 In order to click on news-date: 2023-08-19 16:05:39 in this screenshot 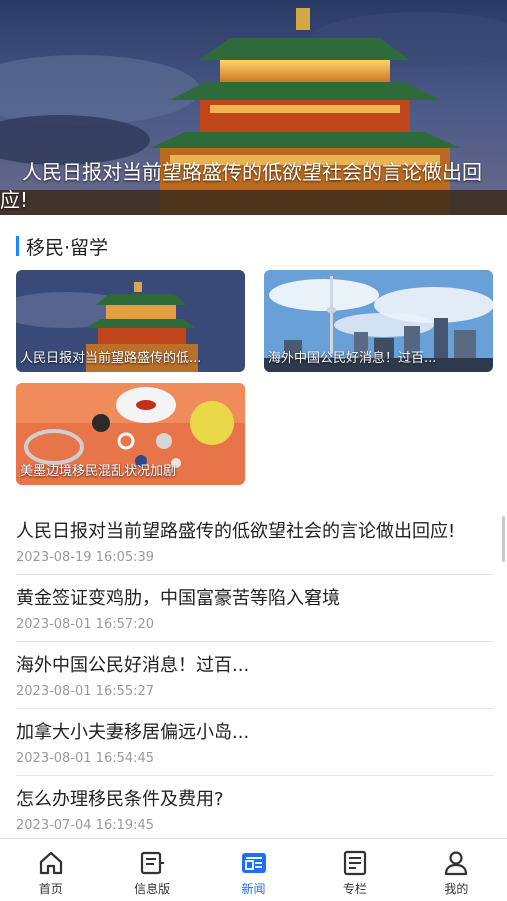, I will do `click(85, 557)`.